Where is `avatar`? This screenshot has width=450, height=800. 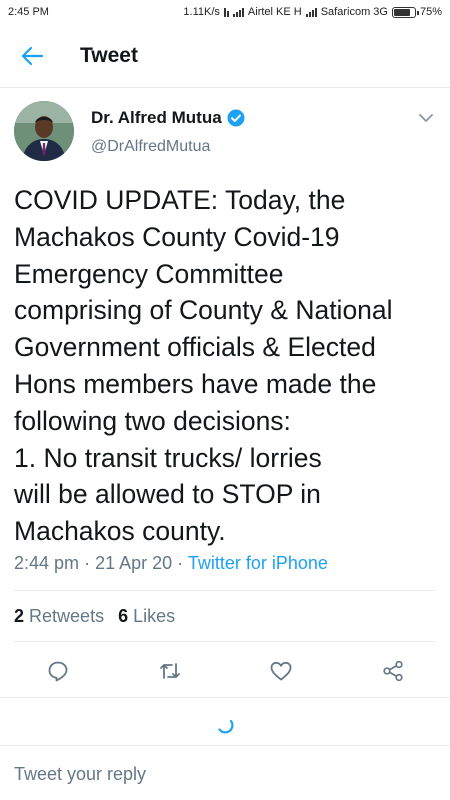
avatar is located at coordinates (44, 131).